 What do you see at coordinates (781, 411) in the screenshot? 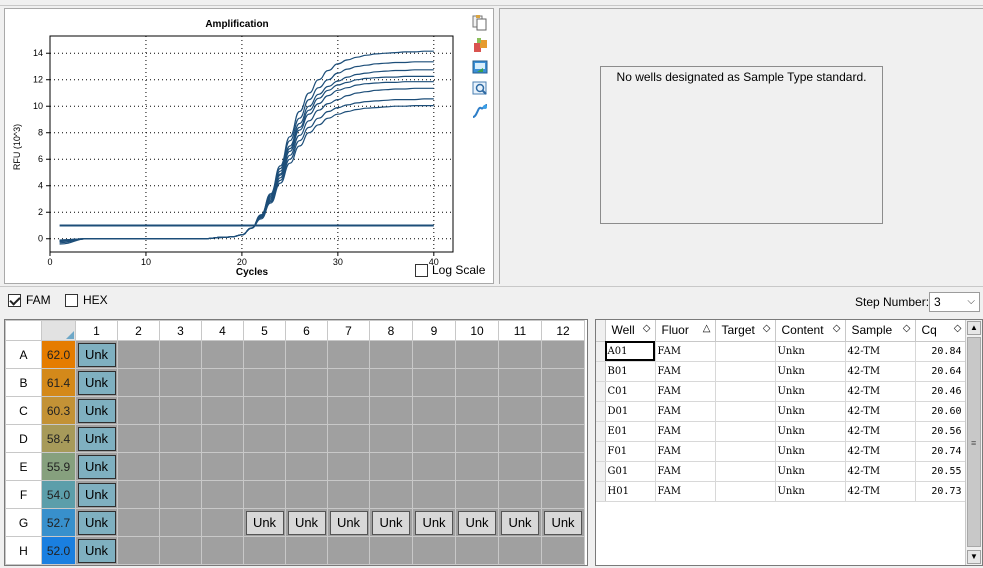
I see `table-row: D01 FAM Unkn 42-TM 20.60` at bounding box center [781, 411].